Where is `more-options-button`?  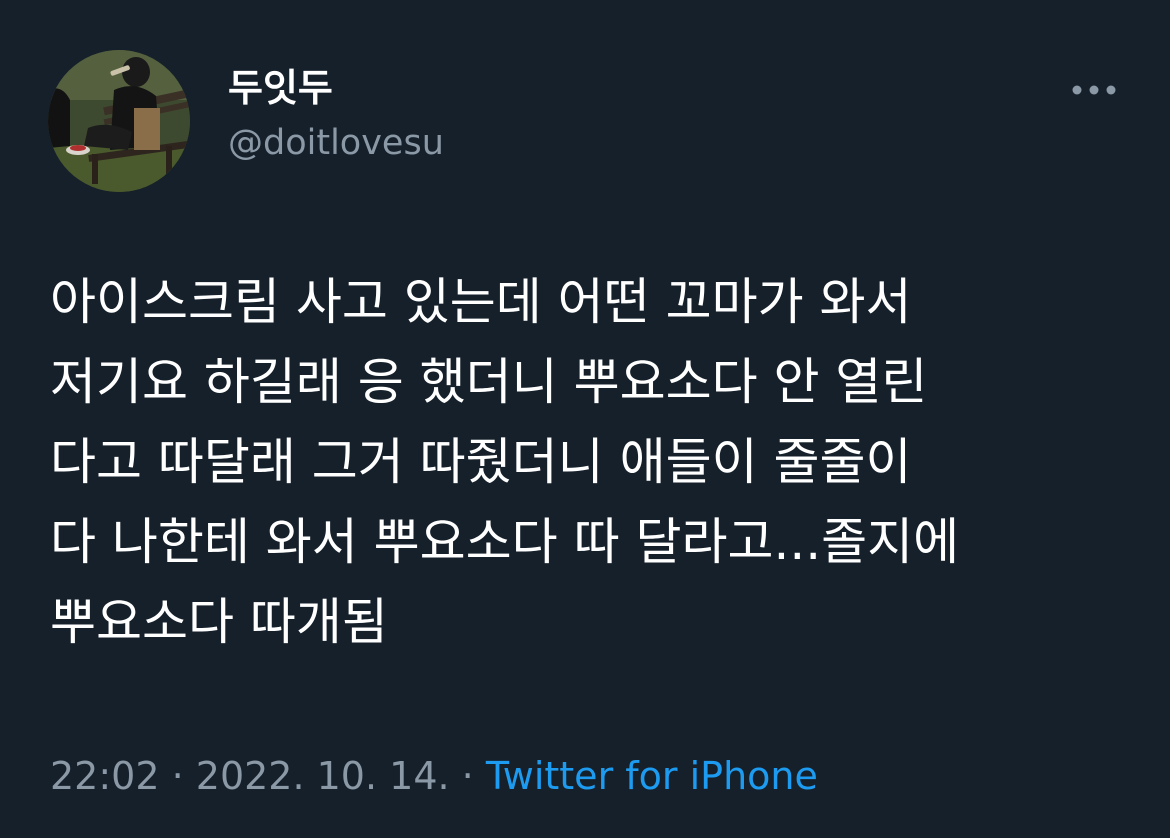 more-options-button is located at coordinates (1094, 90).